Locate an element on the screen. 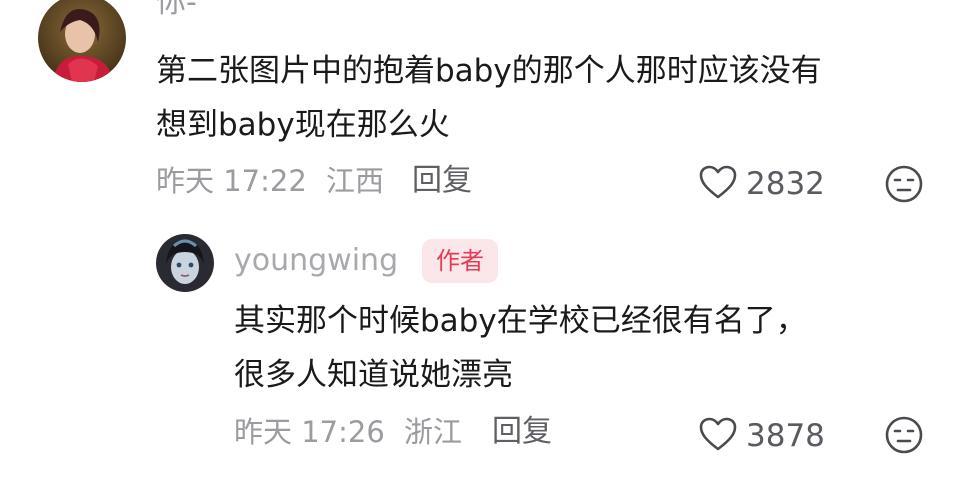  comment-username: 你- is located at coordinates (176, 9).